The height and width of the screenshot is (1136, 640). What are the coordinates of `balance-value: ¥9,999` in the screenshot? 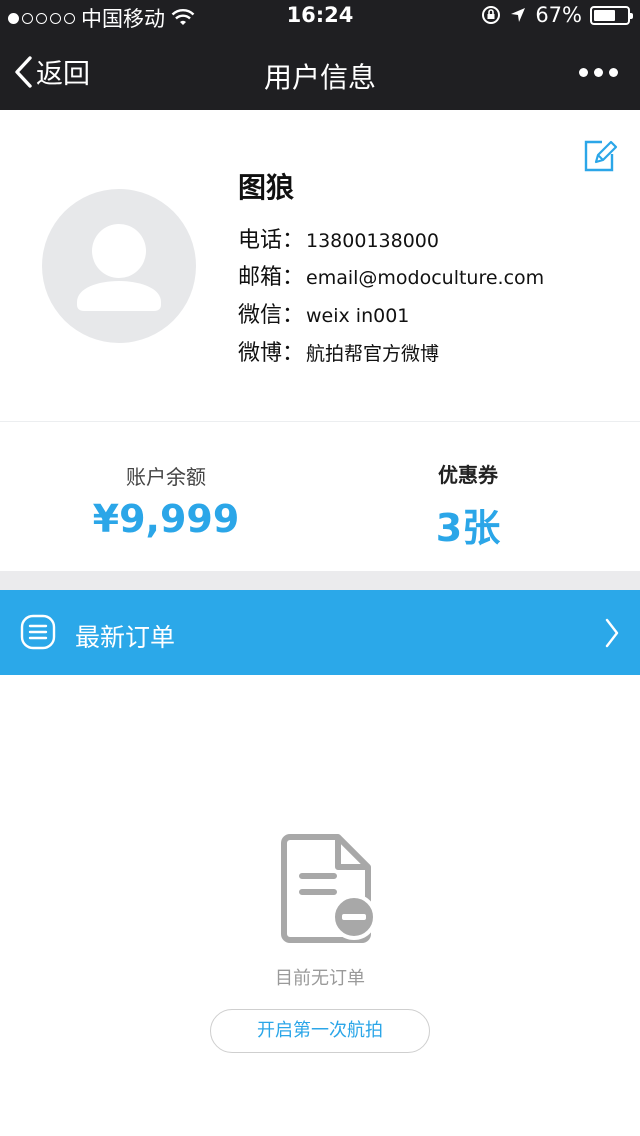 It's located at (166, 519).